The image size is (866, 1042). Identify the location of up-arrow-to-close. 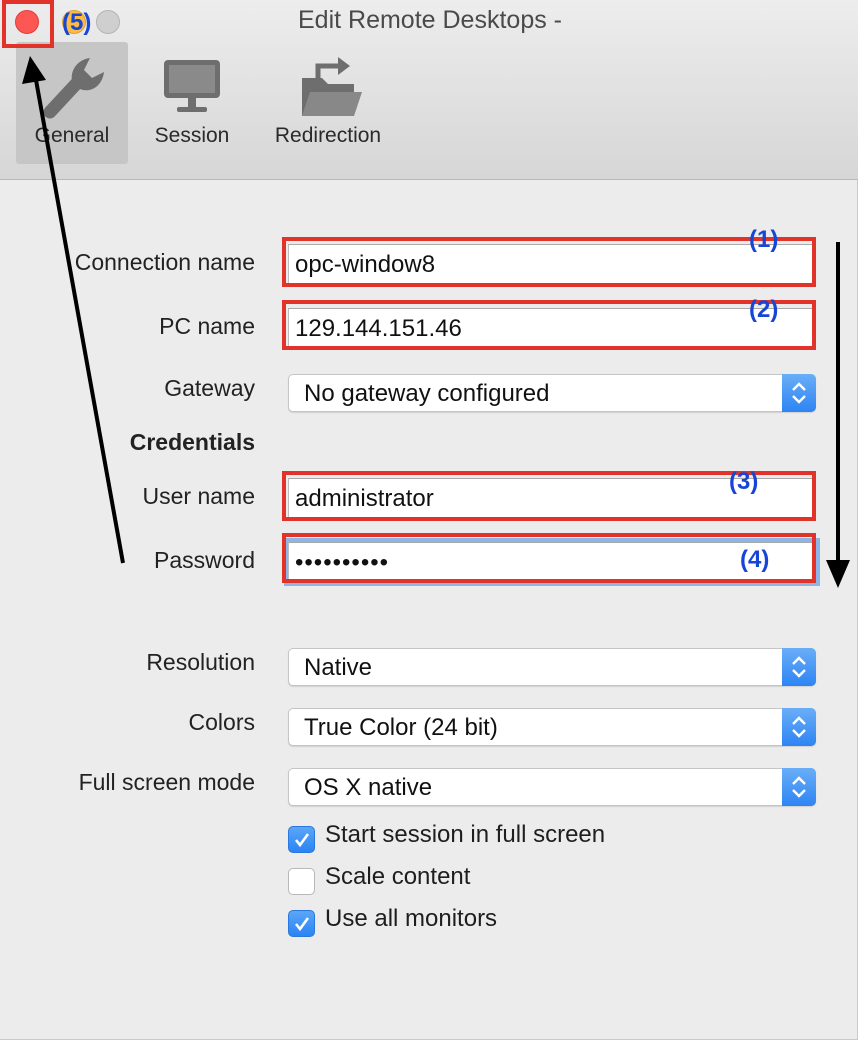
(73, 310).